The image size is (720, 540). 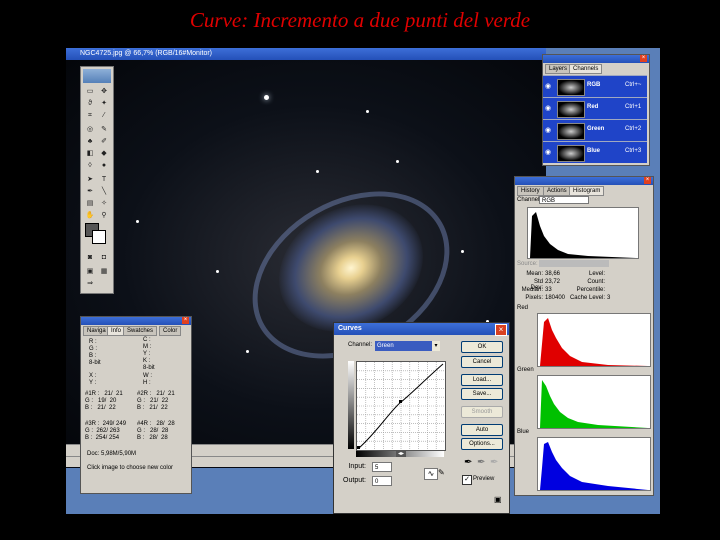 What do you see at coordinates (104, 272) in the screenshot?
I see `full-screen-mode-icon: ▦` at bounding box center [104, 272].